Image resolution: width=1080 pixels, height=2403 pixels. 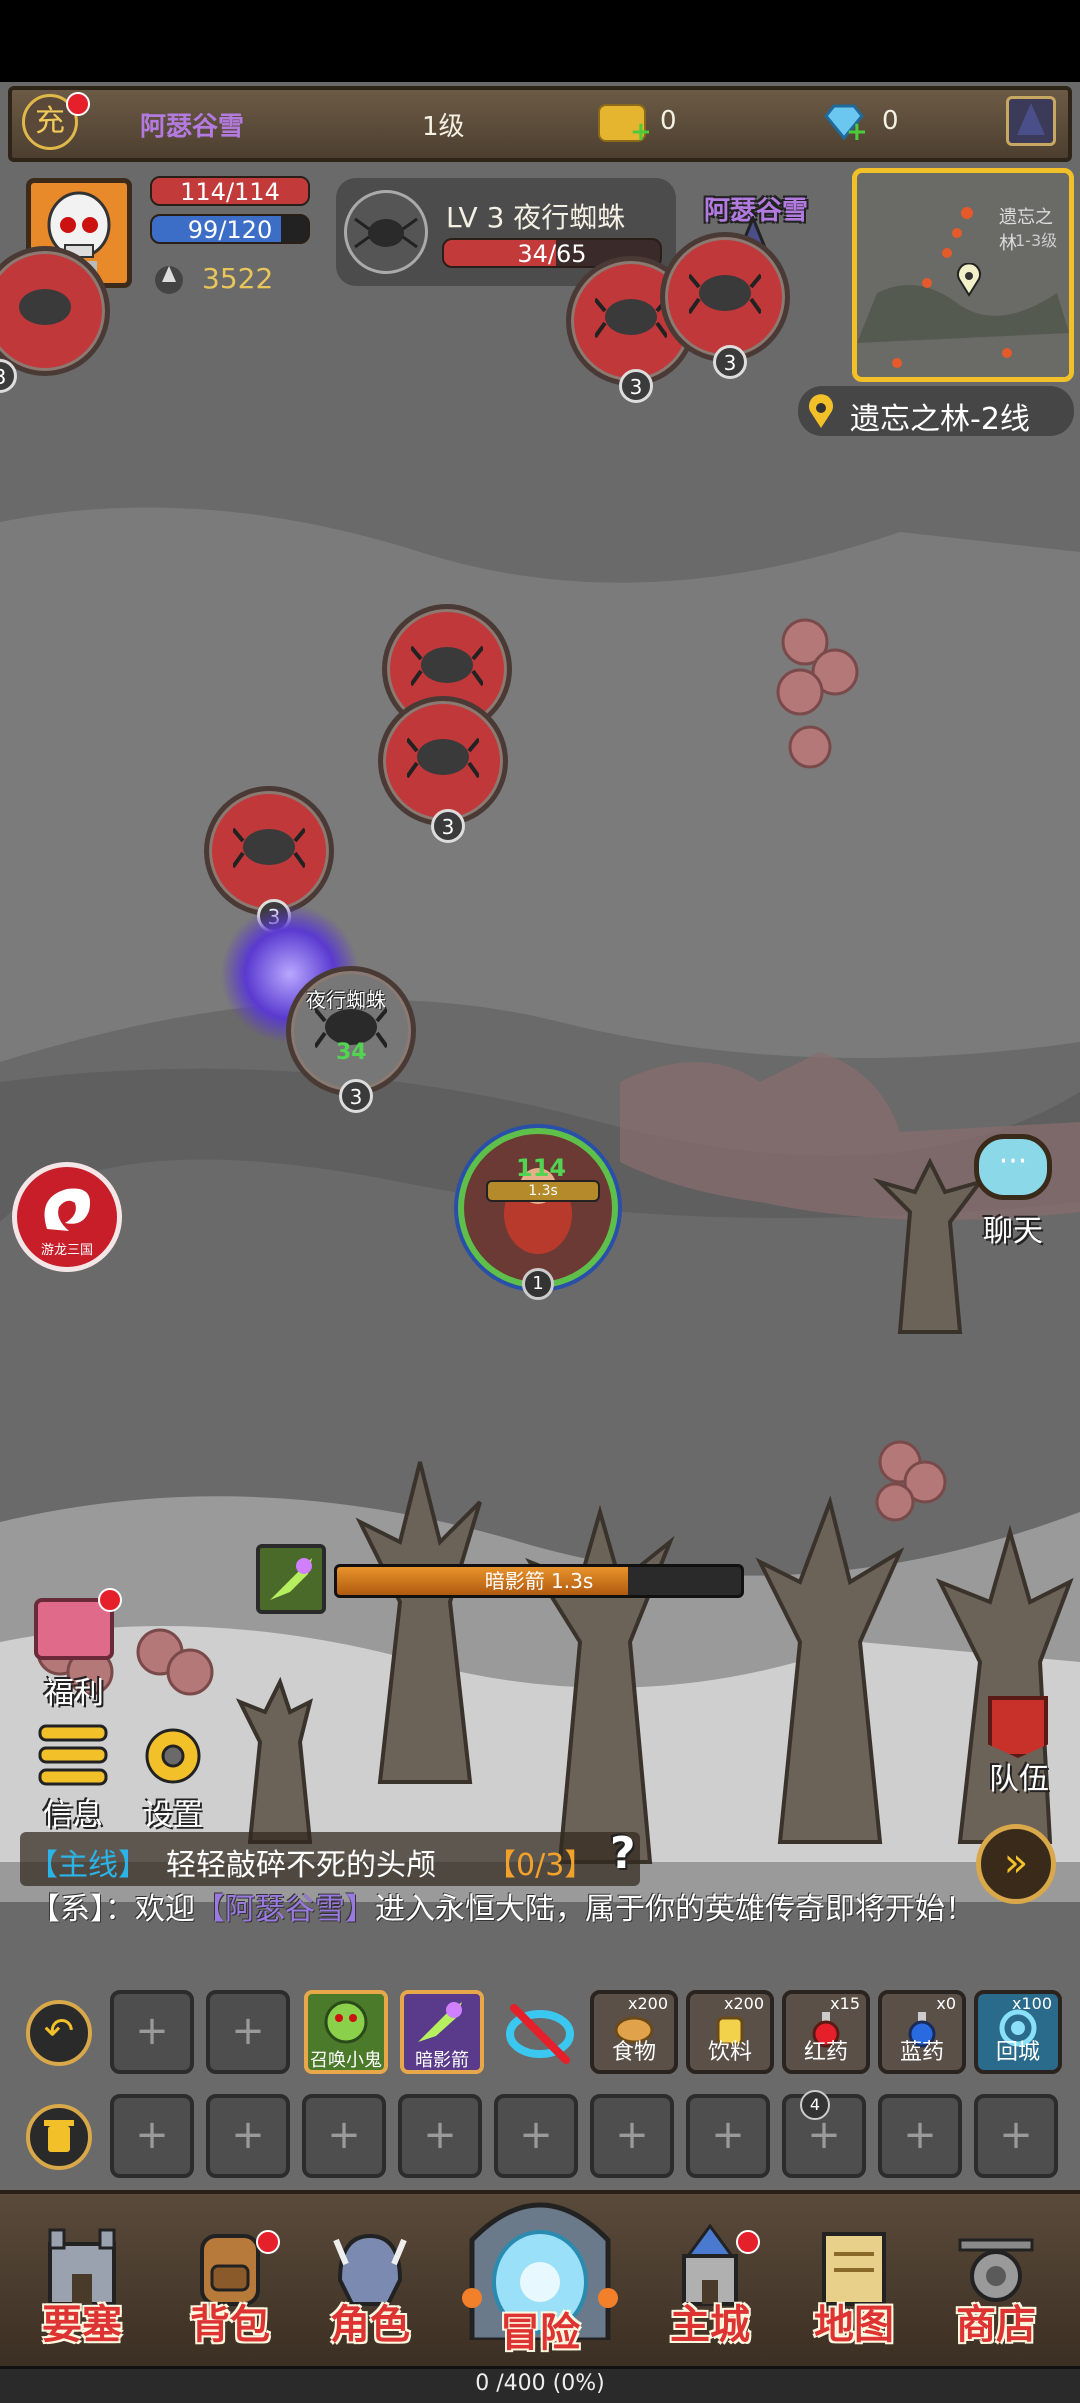 I want to click on nav-character: 角色, so click(x=370, y=2285).